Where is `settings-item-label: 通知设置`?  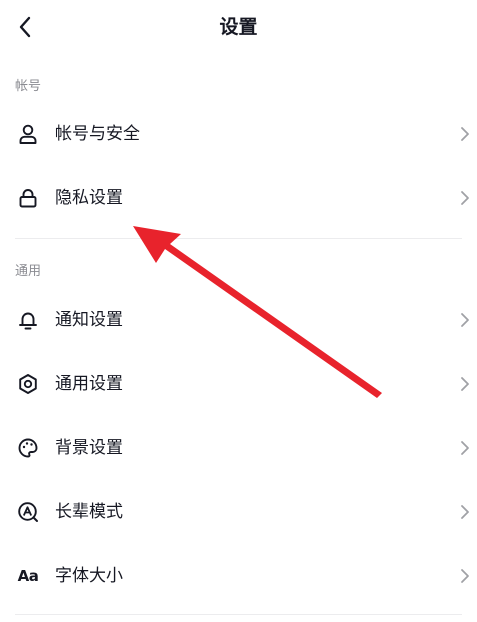
settings-item-label: 通知设置 is located at coordinates (89, 320).